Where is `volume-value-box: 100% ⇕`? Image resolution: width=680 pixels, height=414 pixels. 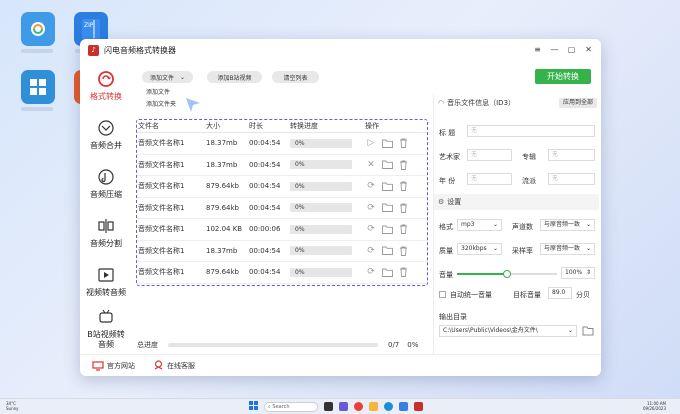
volume-value-box: 100% ⇕ is located at coordinates (578, 273).